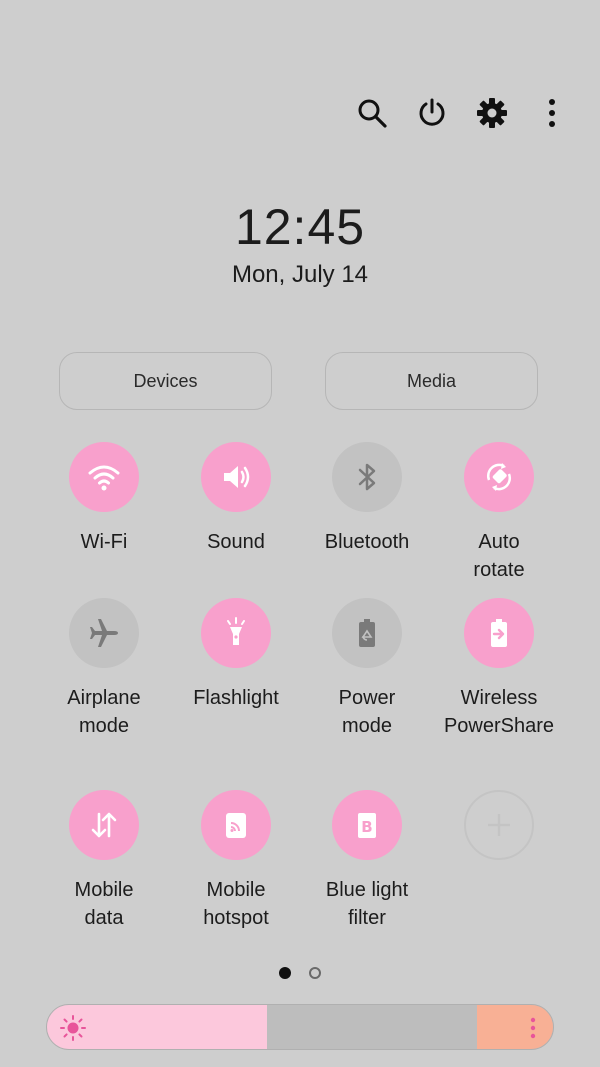 The image size is (600, 1067). I want to click on data-arrows-icon, so click(104, 825).